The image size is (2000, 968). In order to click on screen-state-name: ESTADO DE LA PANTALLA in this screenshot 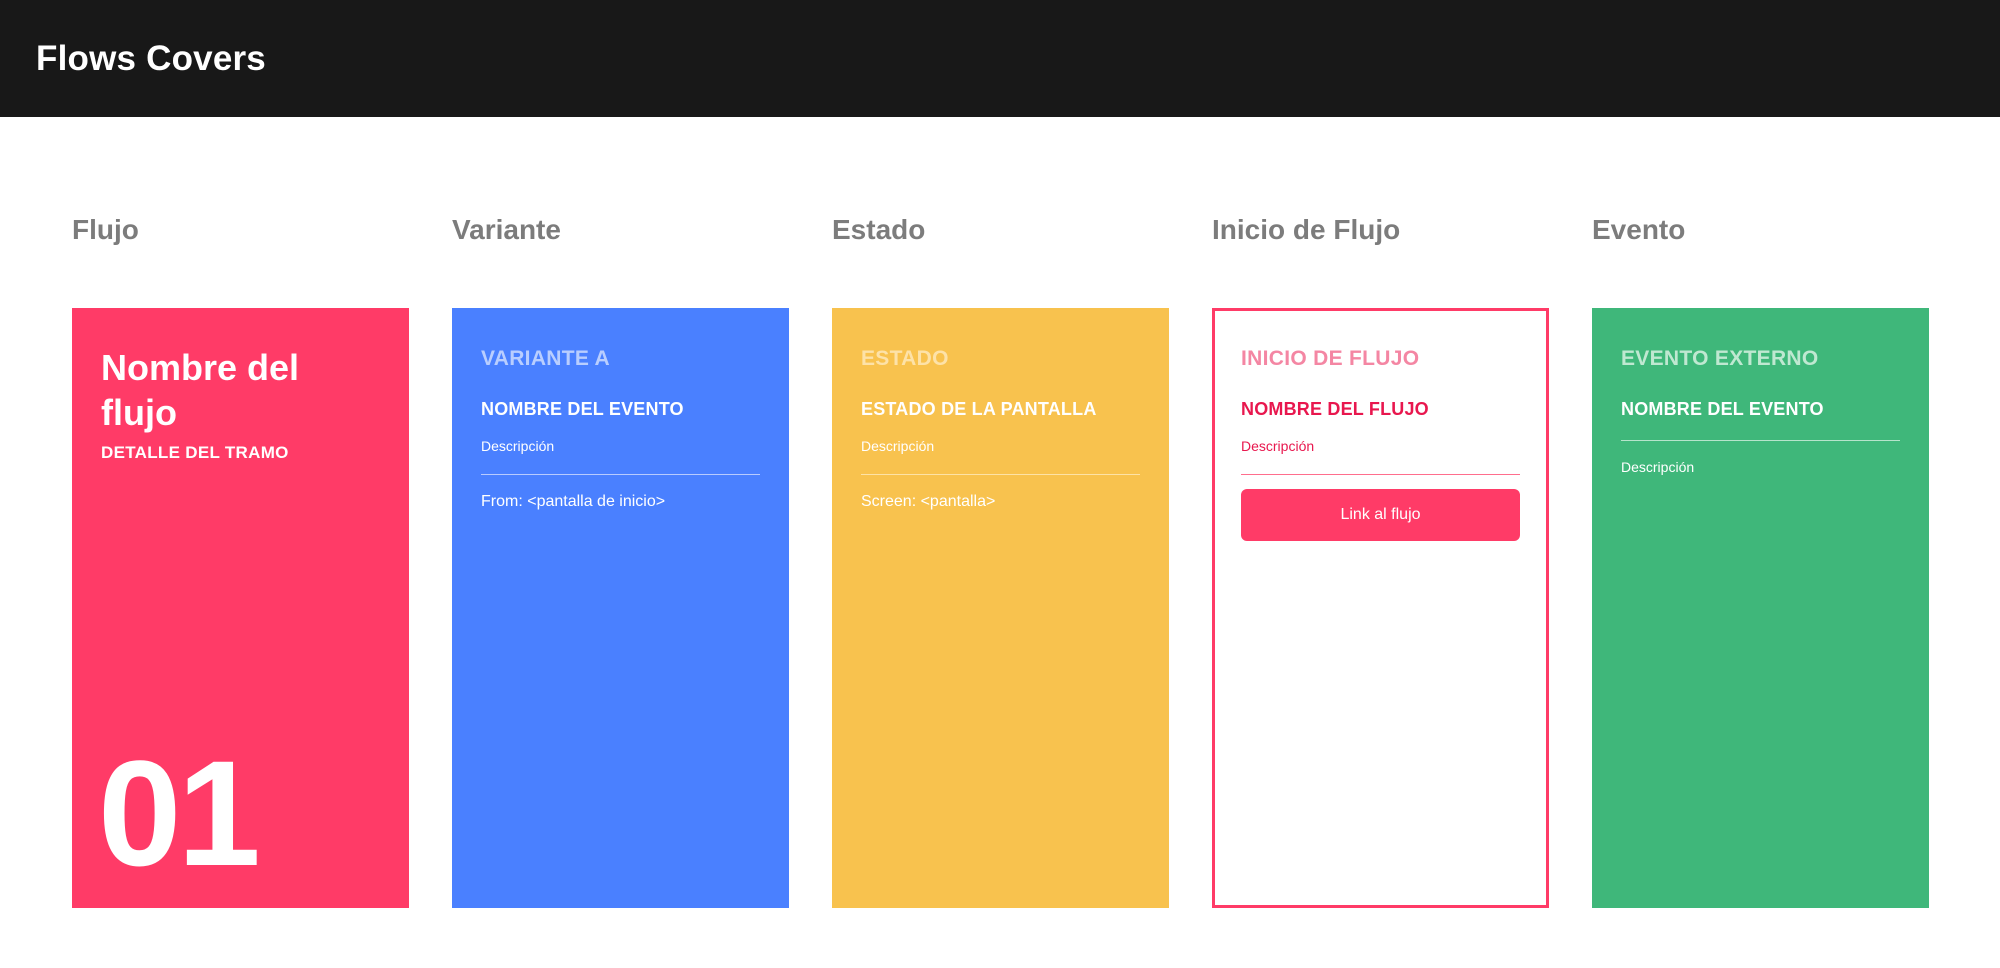, I will do `click(979, 409)`.